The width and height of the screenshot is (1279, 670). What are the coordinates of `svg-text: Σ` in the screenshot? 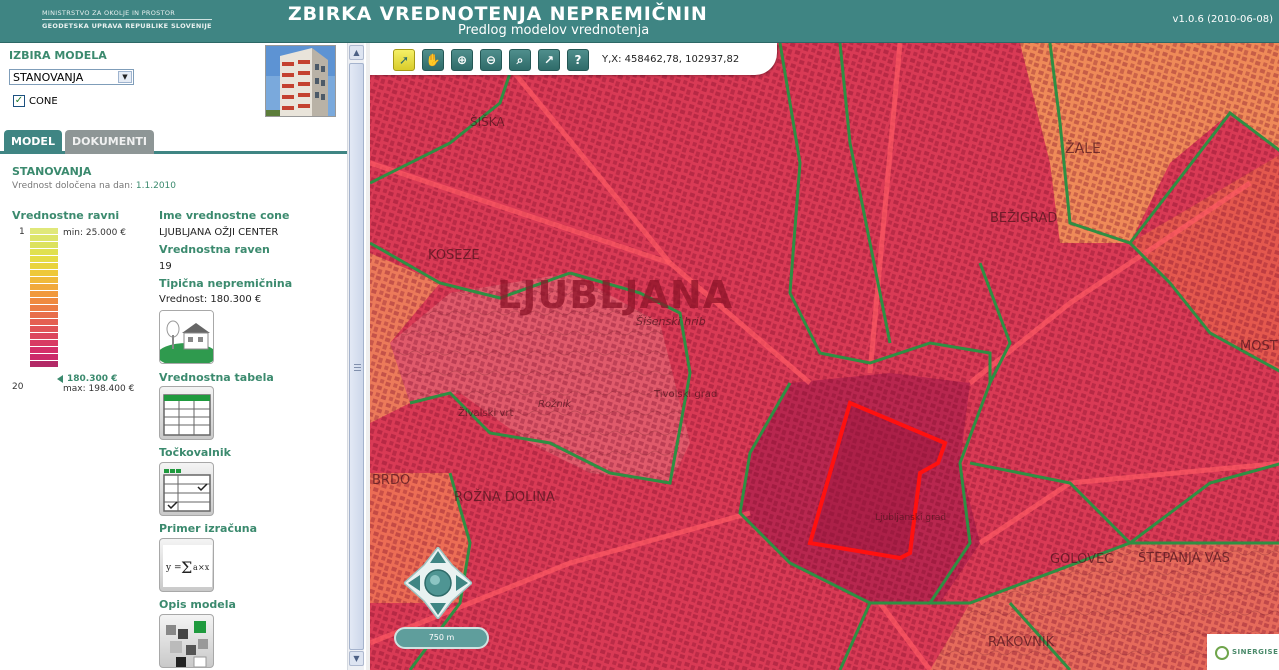 It's located at (186, 567).